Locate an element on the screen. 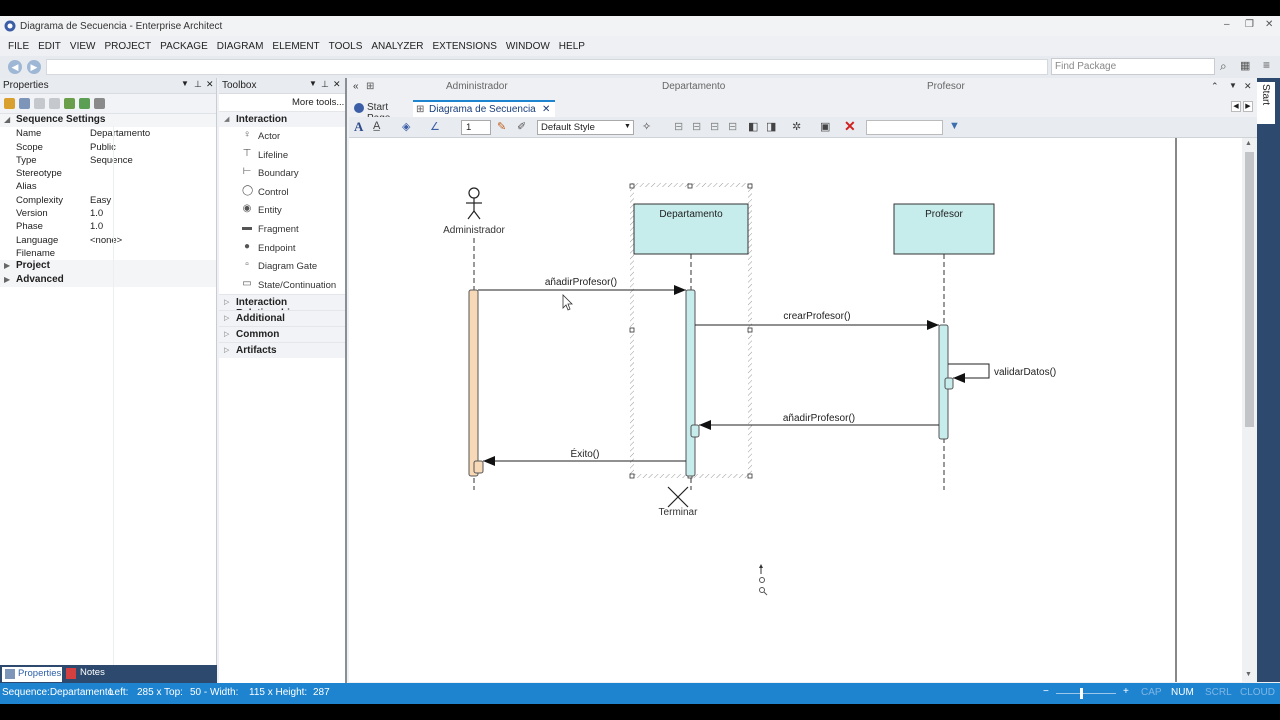 The height and width of the screenshot is (720, 1280). menu-element: ELEMENT is located at coordinates (295, 46).